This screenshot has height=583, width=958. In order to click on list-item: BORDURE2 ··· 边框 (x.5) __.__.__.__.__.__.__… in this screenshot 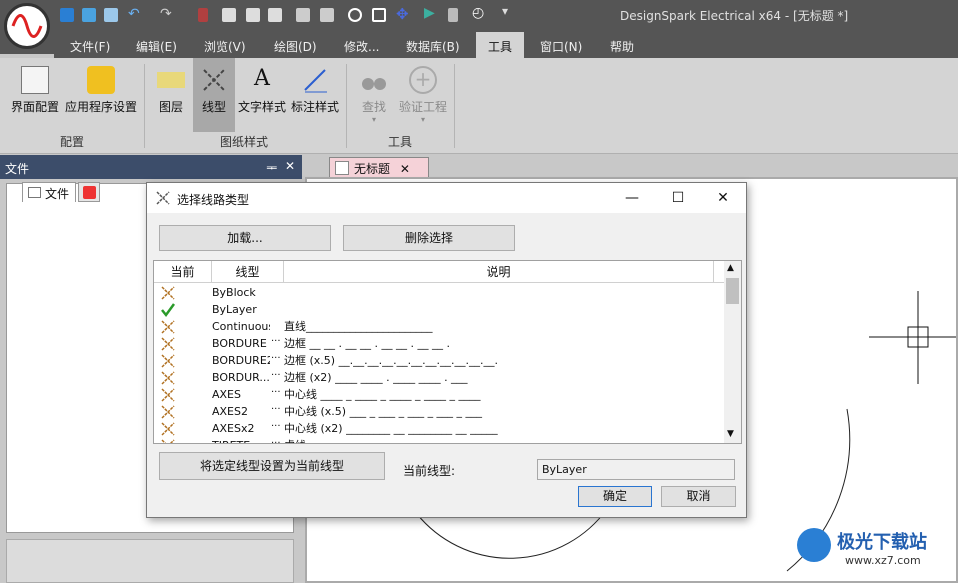, I will do `click(439, 360)`.